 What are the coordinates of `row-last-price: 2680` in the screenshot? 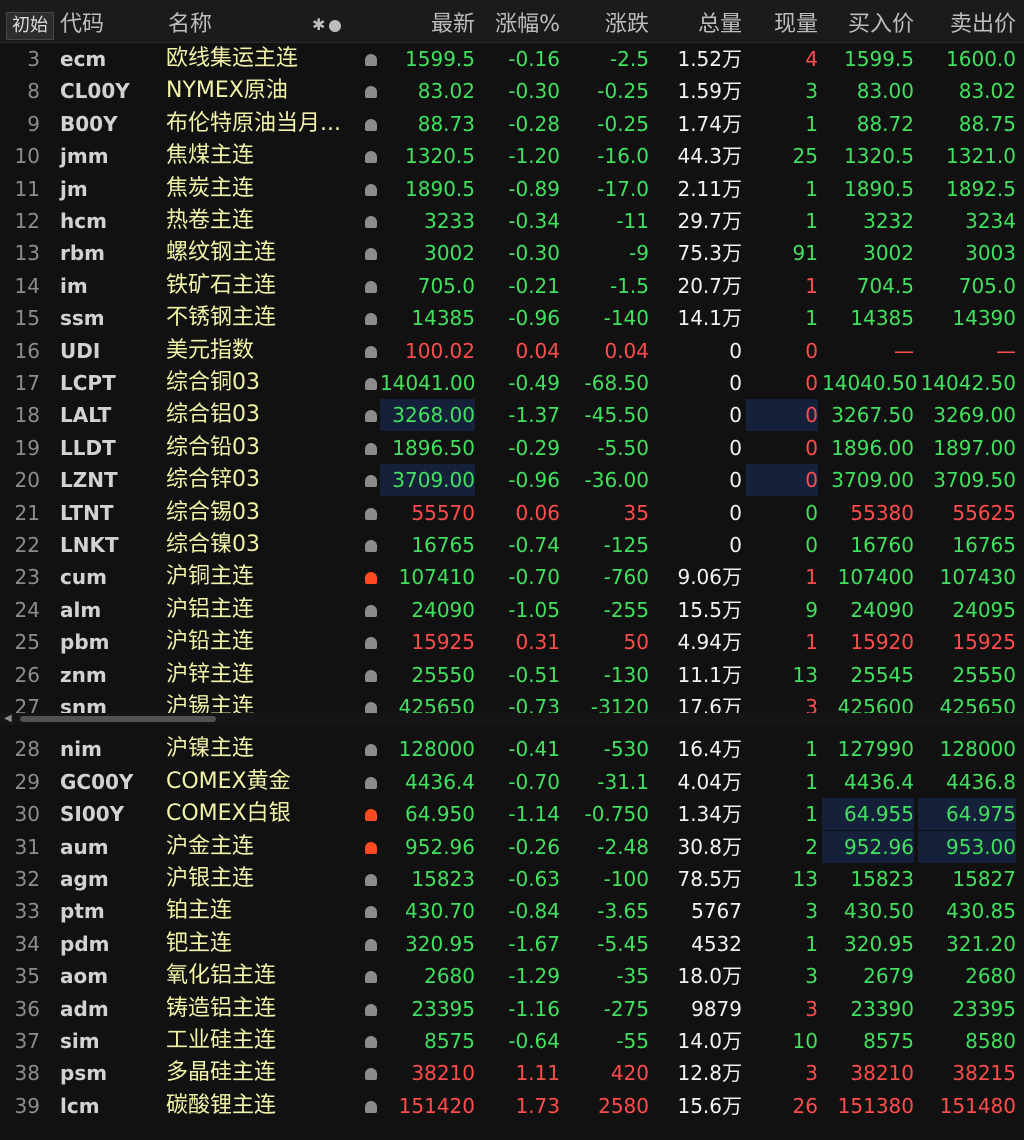 It's located at (449, 976).